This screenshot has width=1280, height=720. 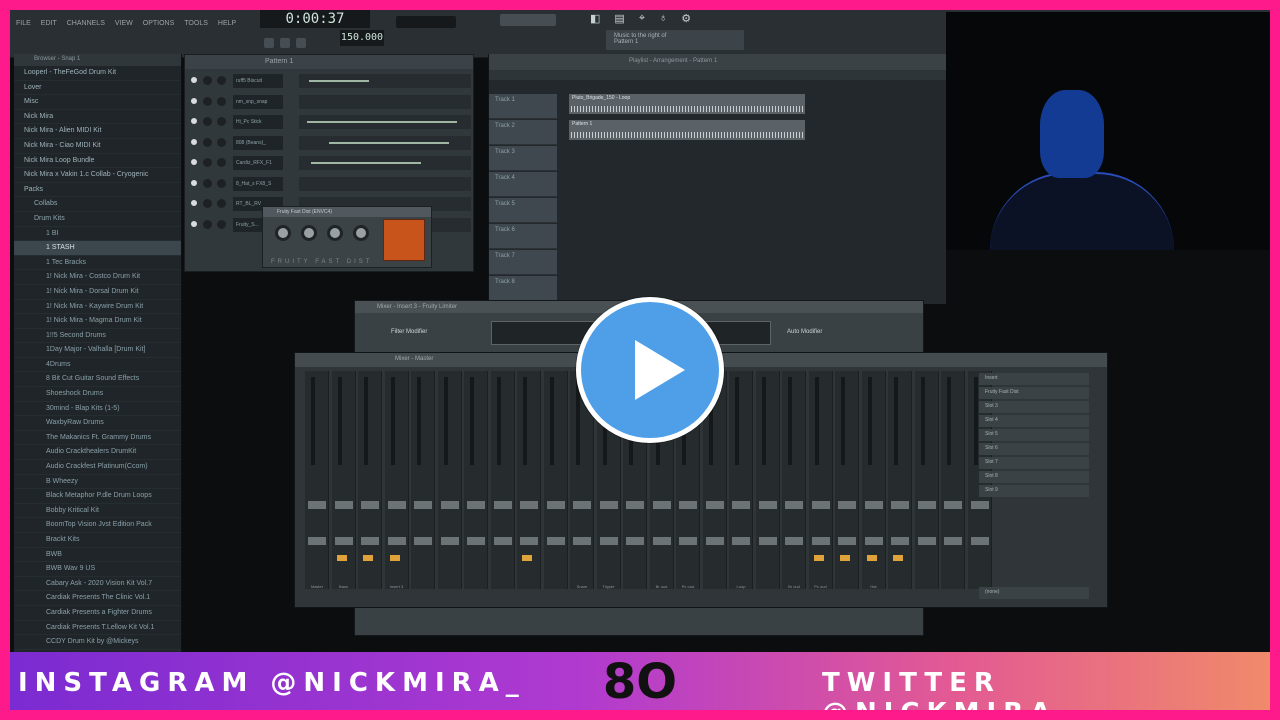 What do you see at coordinates (385, 101) in the screenshot?
I see `channel-piano-roll-preview` at bounding box center [385, 101].